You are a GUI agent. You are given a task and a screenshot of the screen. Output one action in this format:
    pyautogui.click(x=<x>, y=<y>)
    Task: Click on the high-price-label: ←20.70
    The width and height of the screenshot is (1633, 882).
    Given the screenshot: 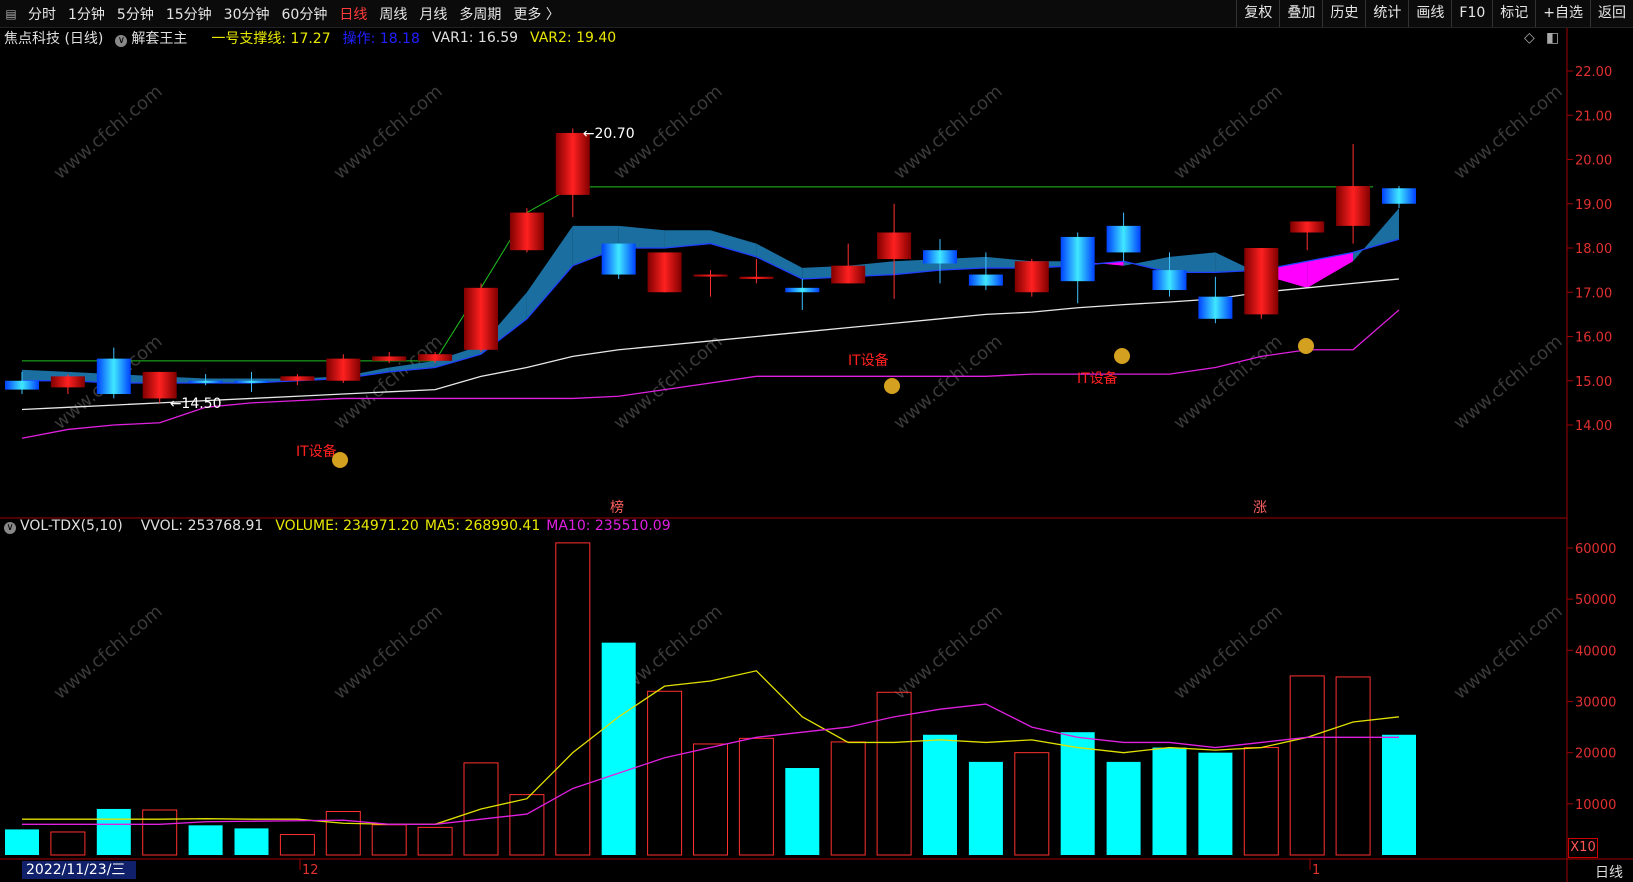 What is the action you would take?
    pyautogui.click(x=609, y=134)
    